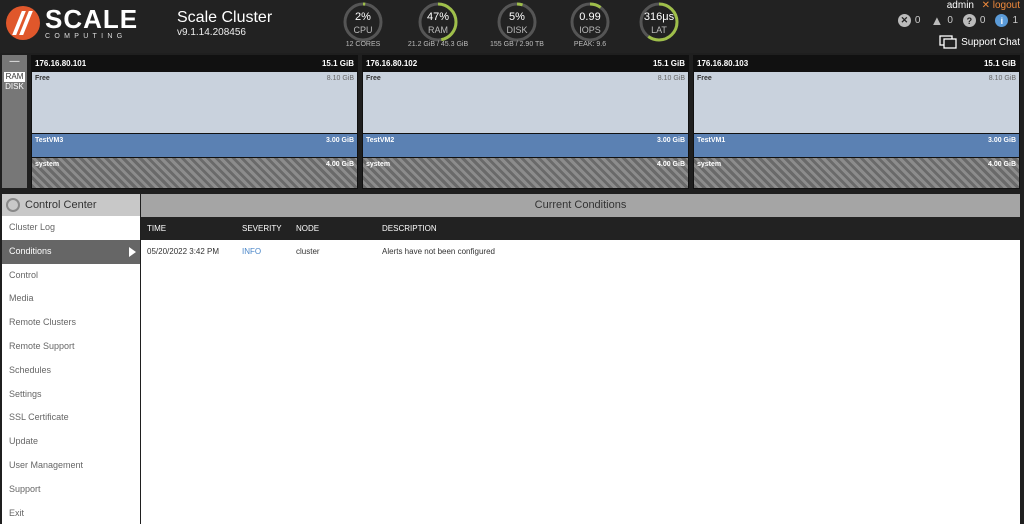  Describe the element at coordinates (71, 299) in the screenshot. I see `sidebar-item-media: Media` at that location.